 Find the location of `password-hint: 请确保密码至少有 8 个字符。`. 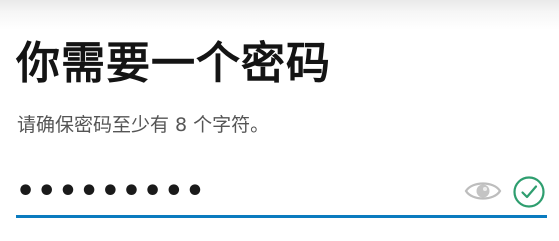

password-hint: 请确保密码至少有 8 个字符。 is located at coordinates (143, 125).